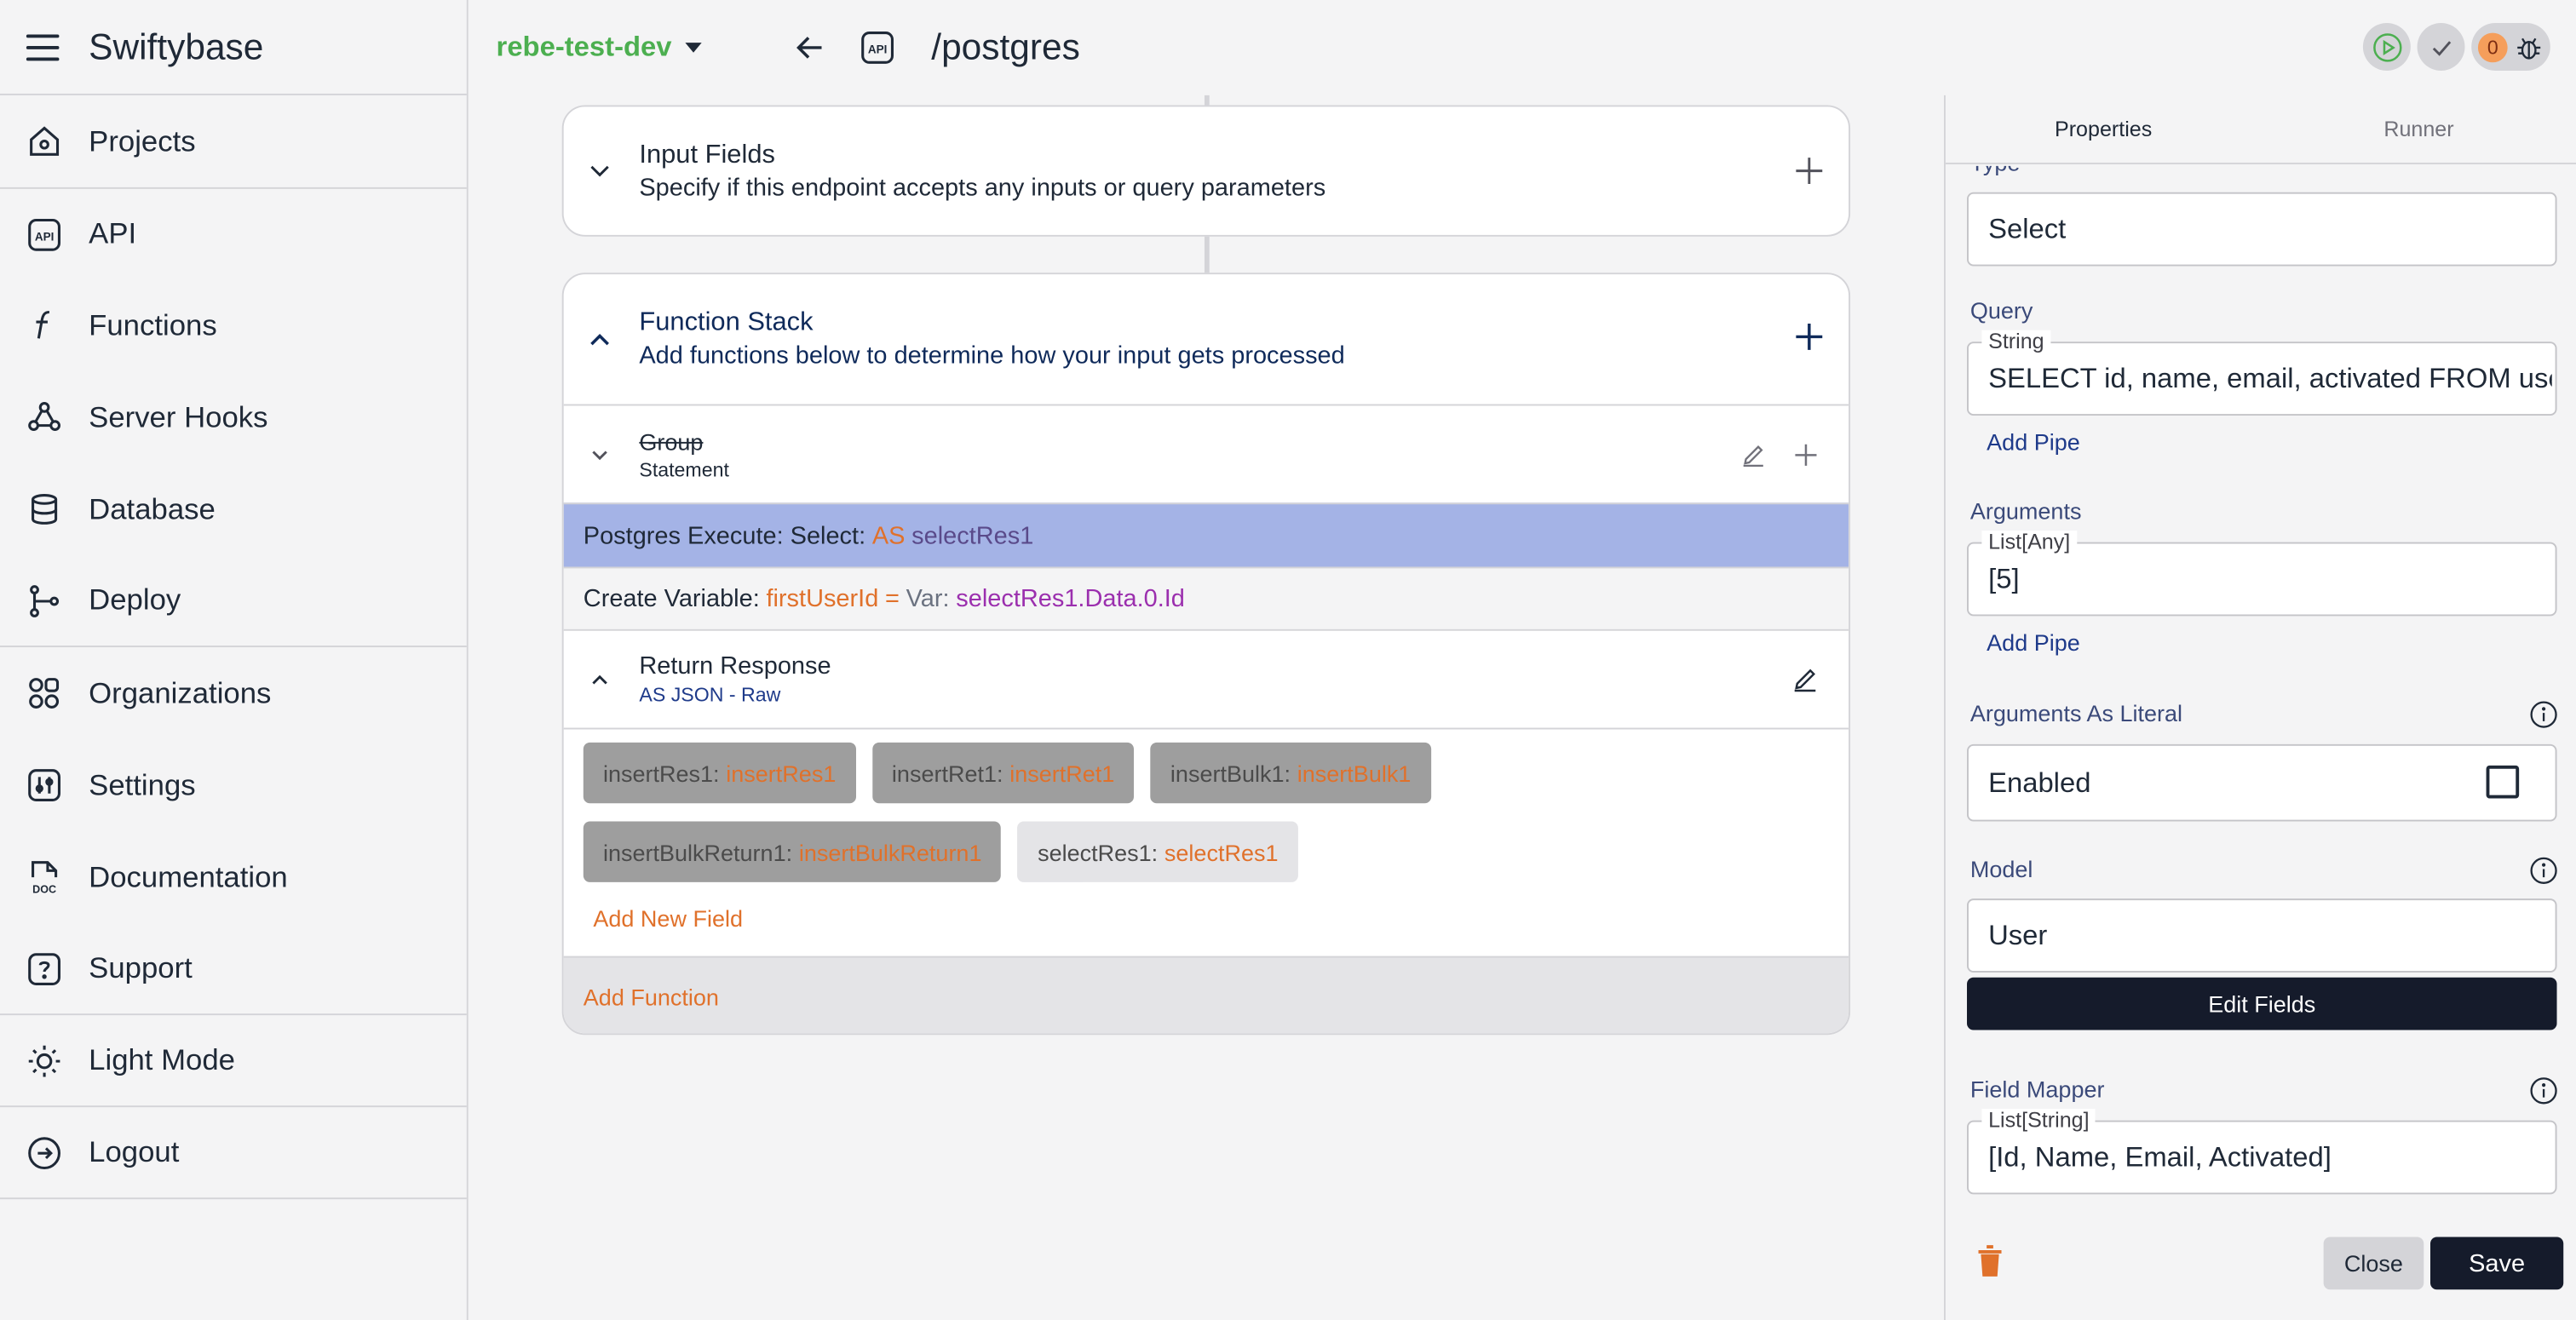  What do you see at coordinates (234, 785) in the screenshot?
I see `sidebar-item-settings: Settings` at bounding box center [234, 785].